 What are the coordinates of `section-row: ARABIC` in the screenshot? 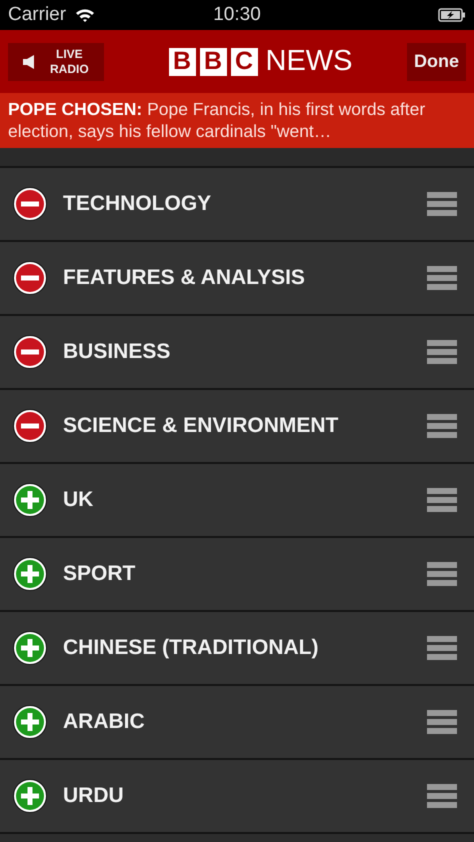 It's located at (237, 723).